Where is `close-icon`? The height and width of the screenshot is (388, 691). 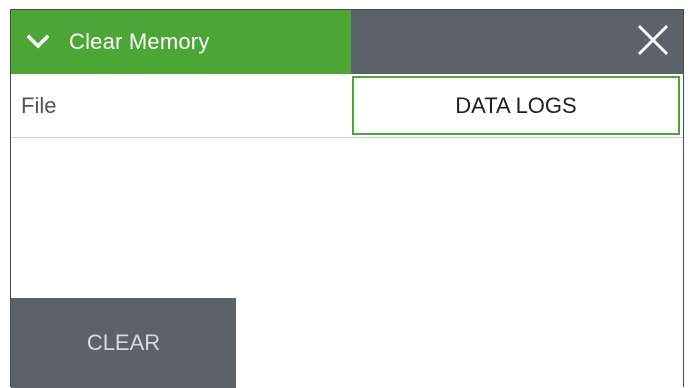
close-icon is located at coordinates (653, 42).